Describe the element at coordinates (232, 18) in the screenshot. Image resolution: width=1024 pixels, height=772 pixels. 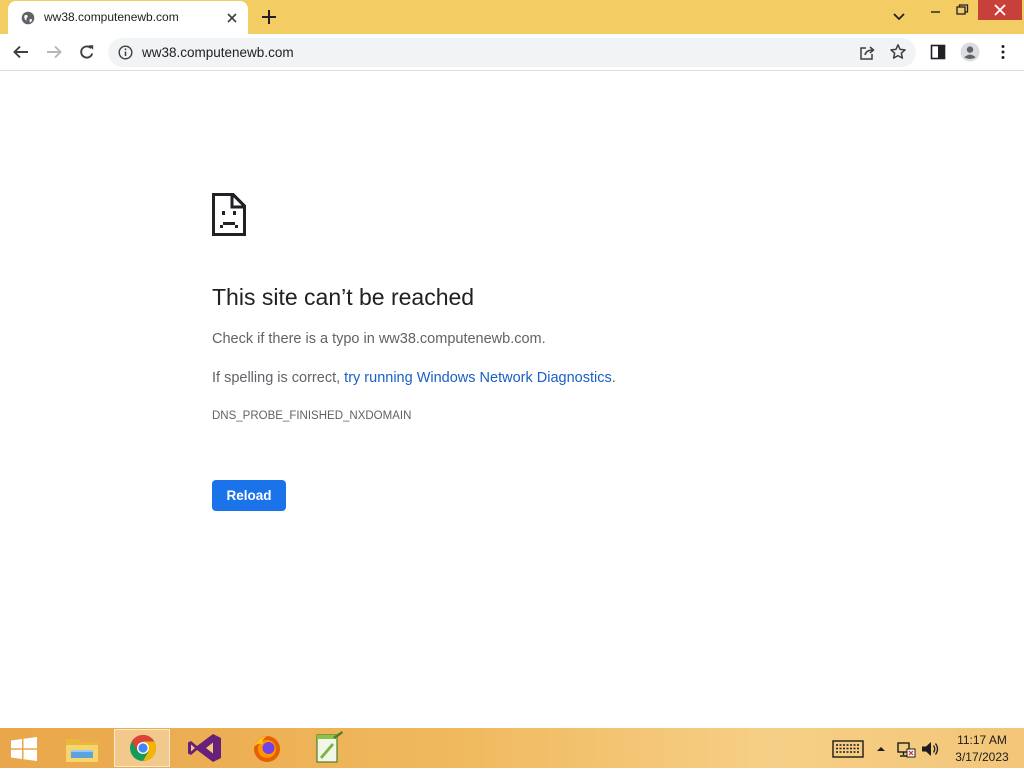
I see `close-tab-icon` at that location.